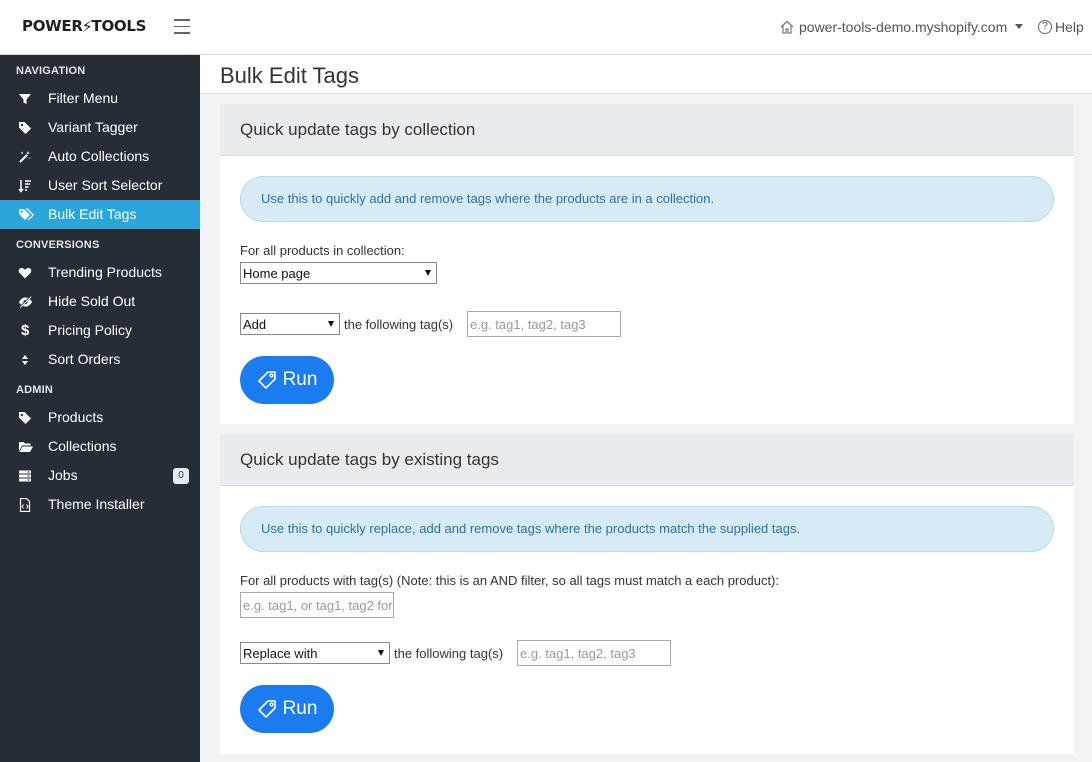  I want to click on magic-wand-icon, so click(26, 157).